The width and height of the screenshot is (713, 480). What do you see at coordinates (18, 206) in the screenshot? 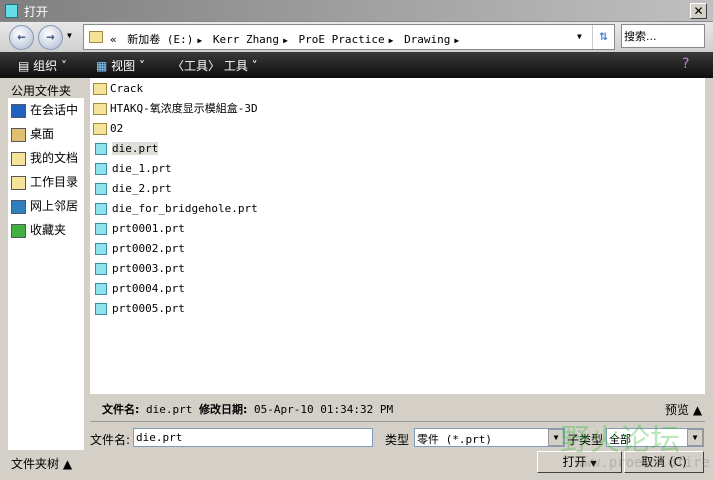
I see `network-icon` at bounding box center [18, 206].